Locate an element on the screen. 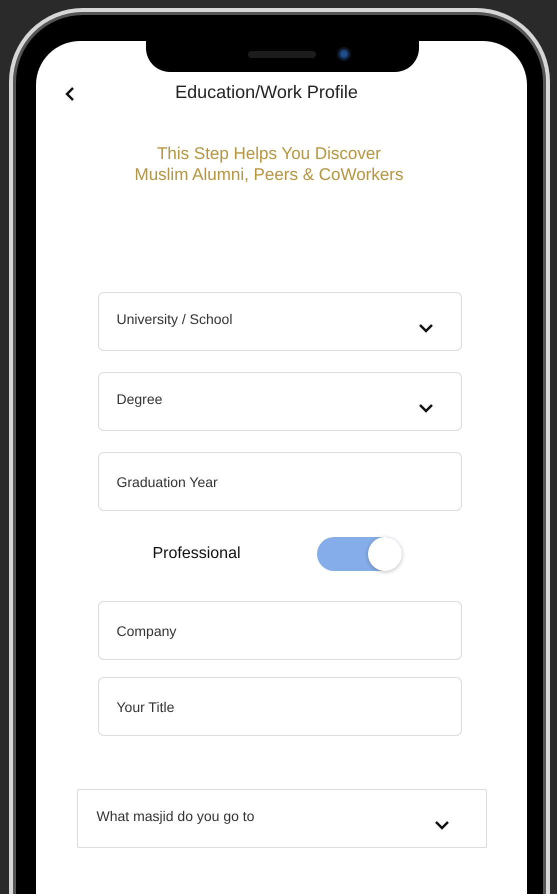 The width and height of the screenshot is (557, 894). input-field: Graduation Year is located at coordinates (280, 481).